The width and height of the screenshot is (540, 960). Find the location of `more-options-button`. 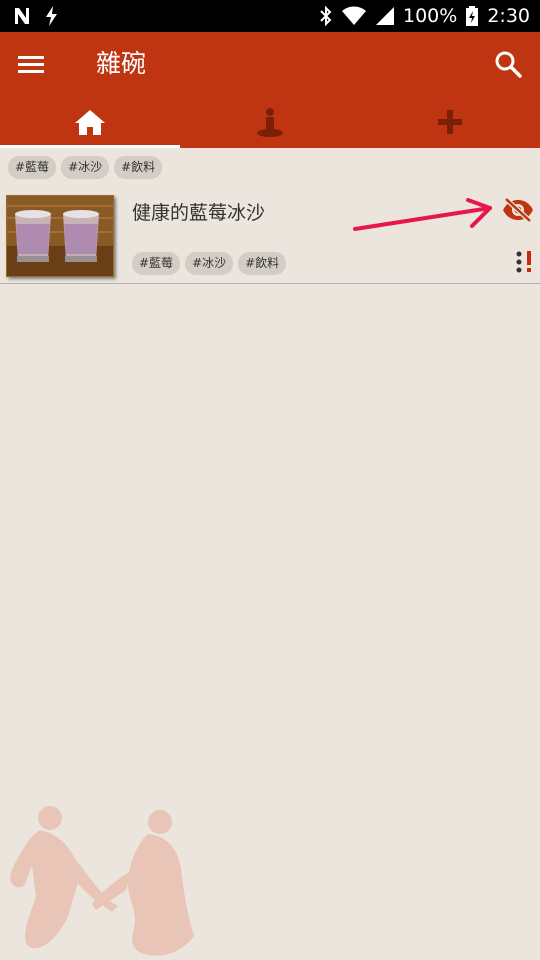

more-options-button is located at coordinates (524, 262).